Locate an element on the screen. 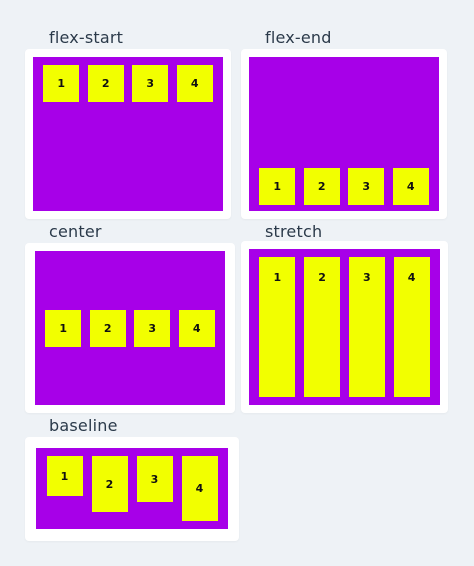 The width and height of the screenshot is (474, 566). example-title-baseline: baseline is located at coordinates (83, 425).